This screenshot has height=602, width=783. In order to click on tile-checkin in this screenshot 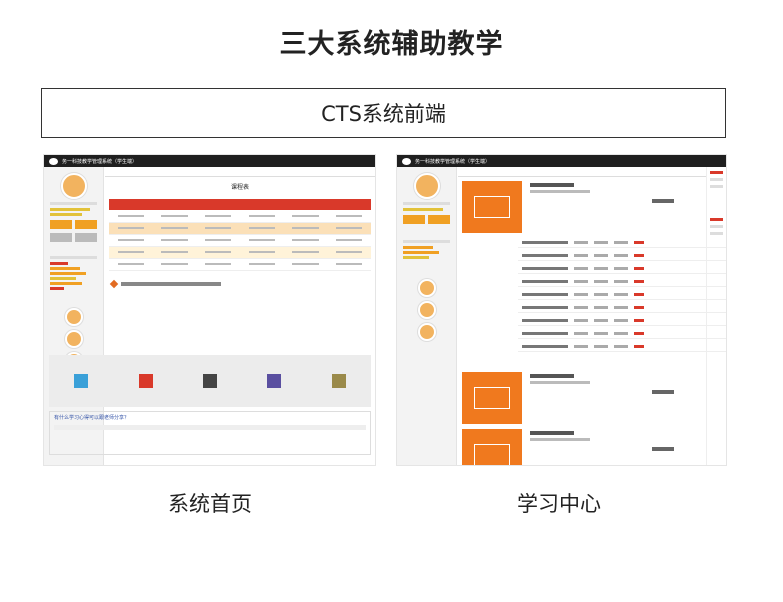, I will do `click(81, 381)`.